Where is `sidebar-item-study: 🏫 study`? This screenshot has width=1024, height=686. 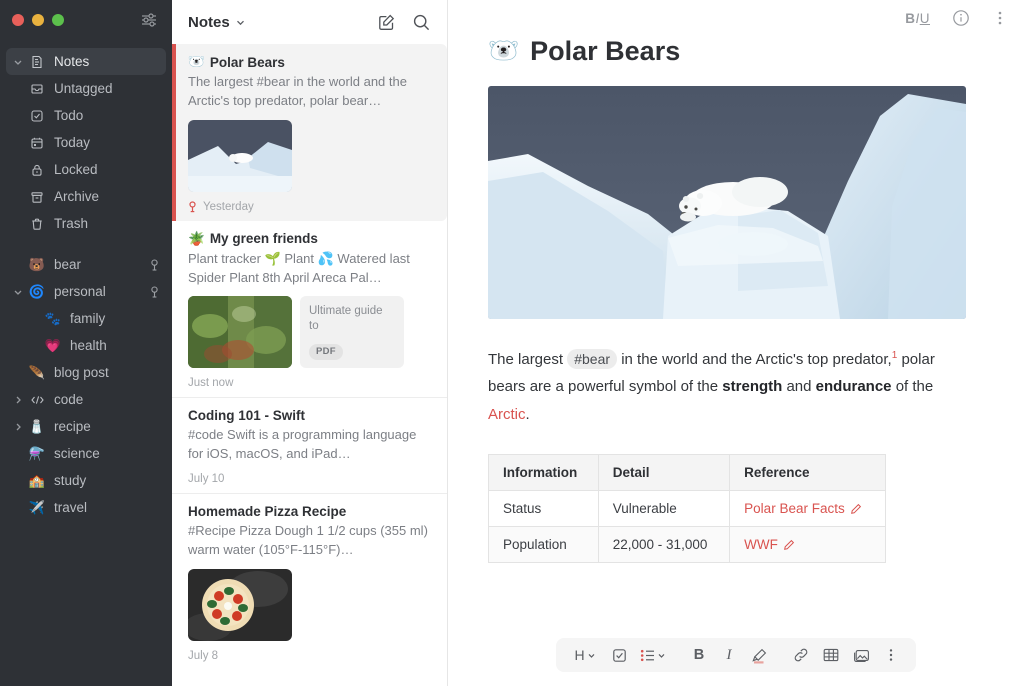
sidebar-item-study: 🏫 study is located at coordinates (86, 480).